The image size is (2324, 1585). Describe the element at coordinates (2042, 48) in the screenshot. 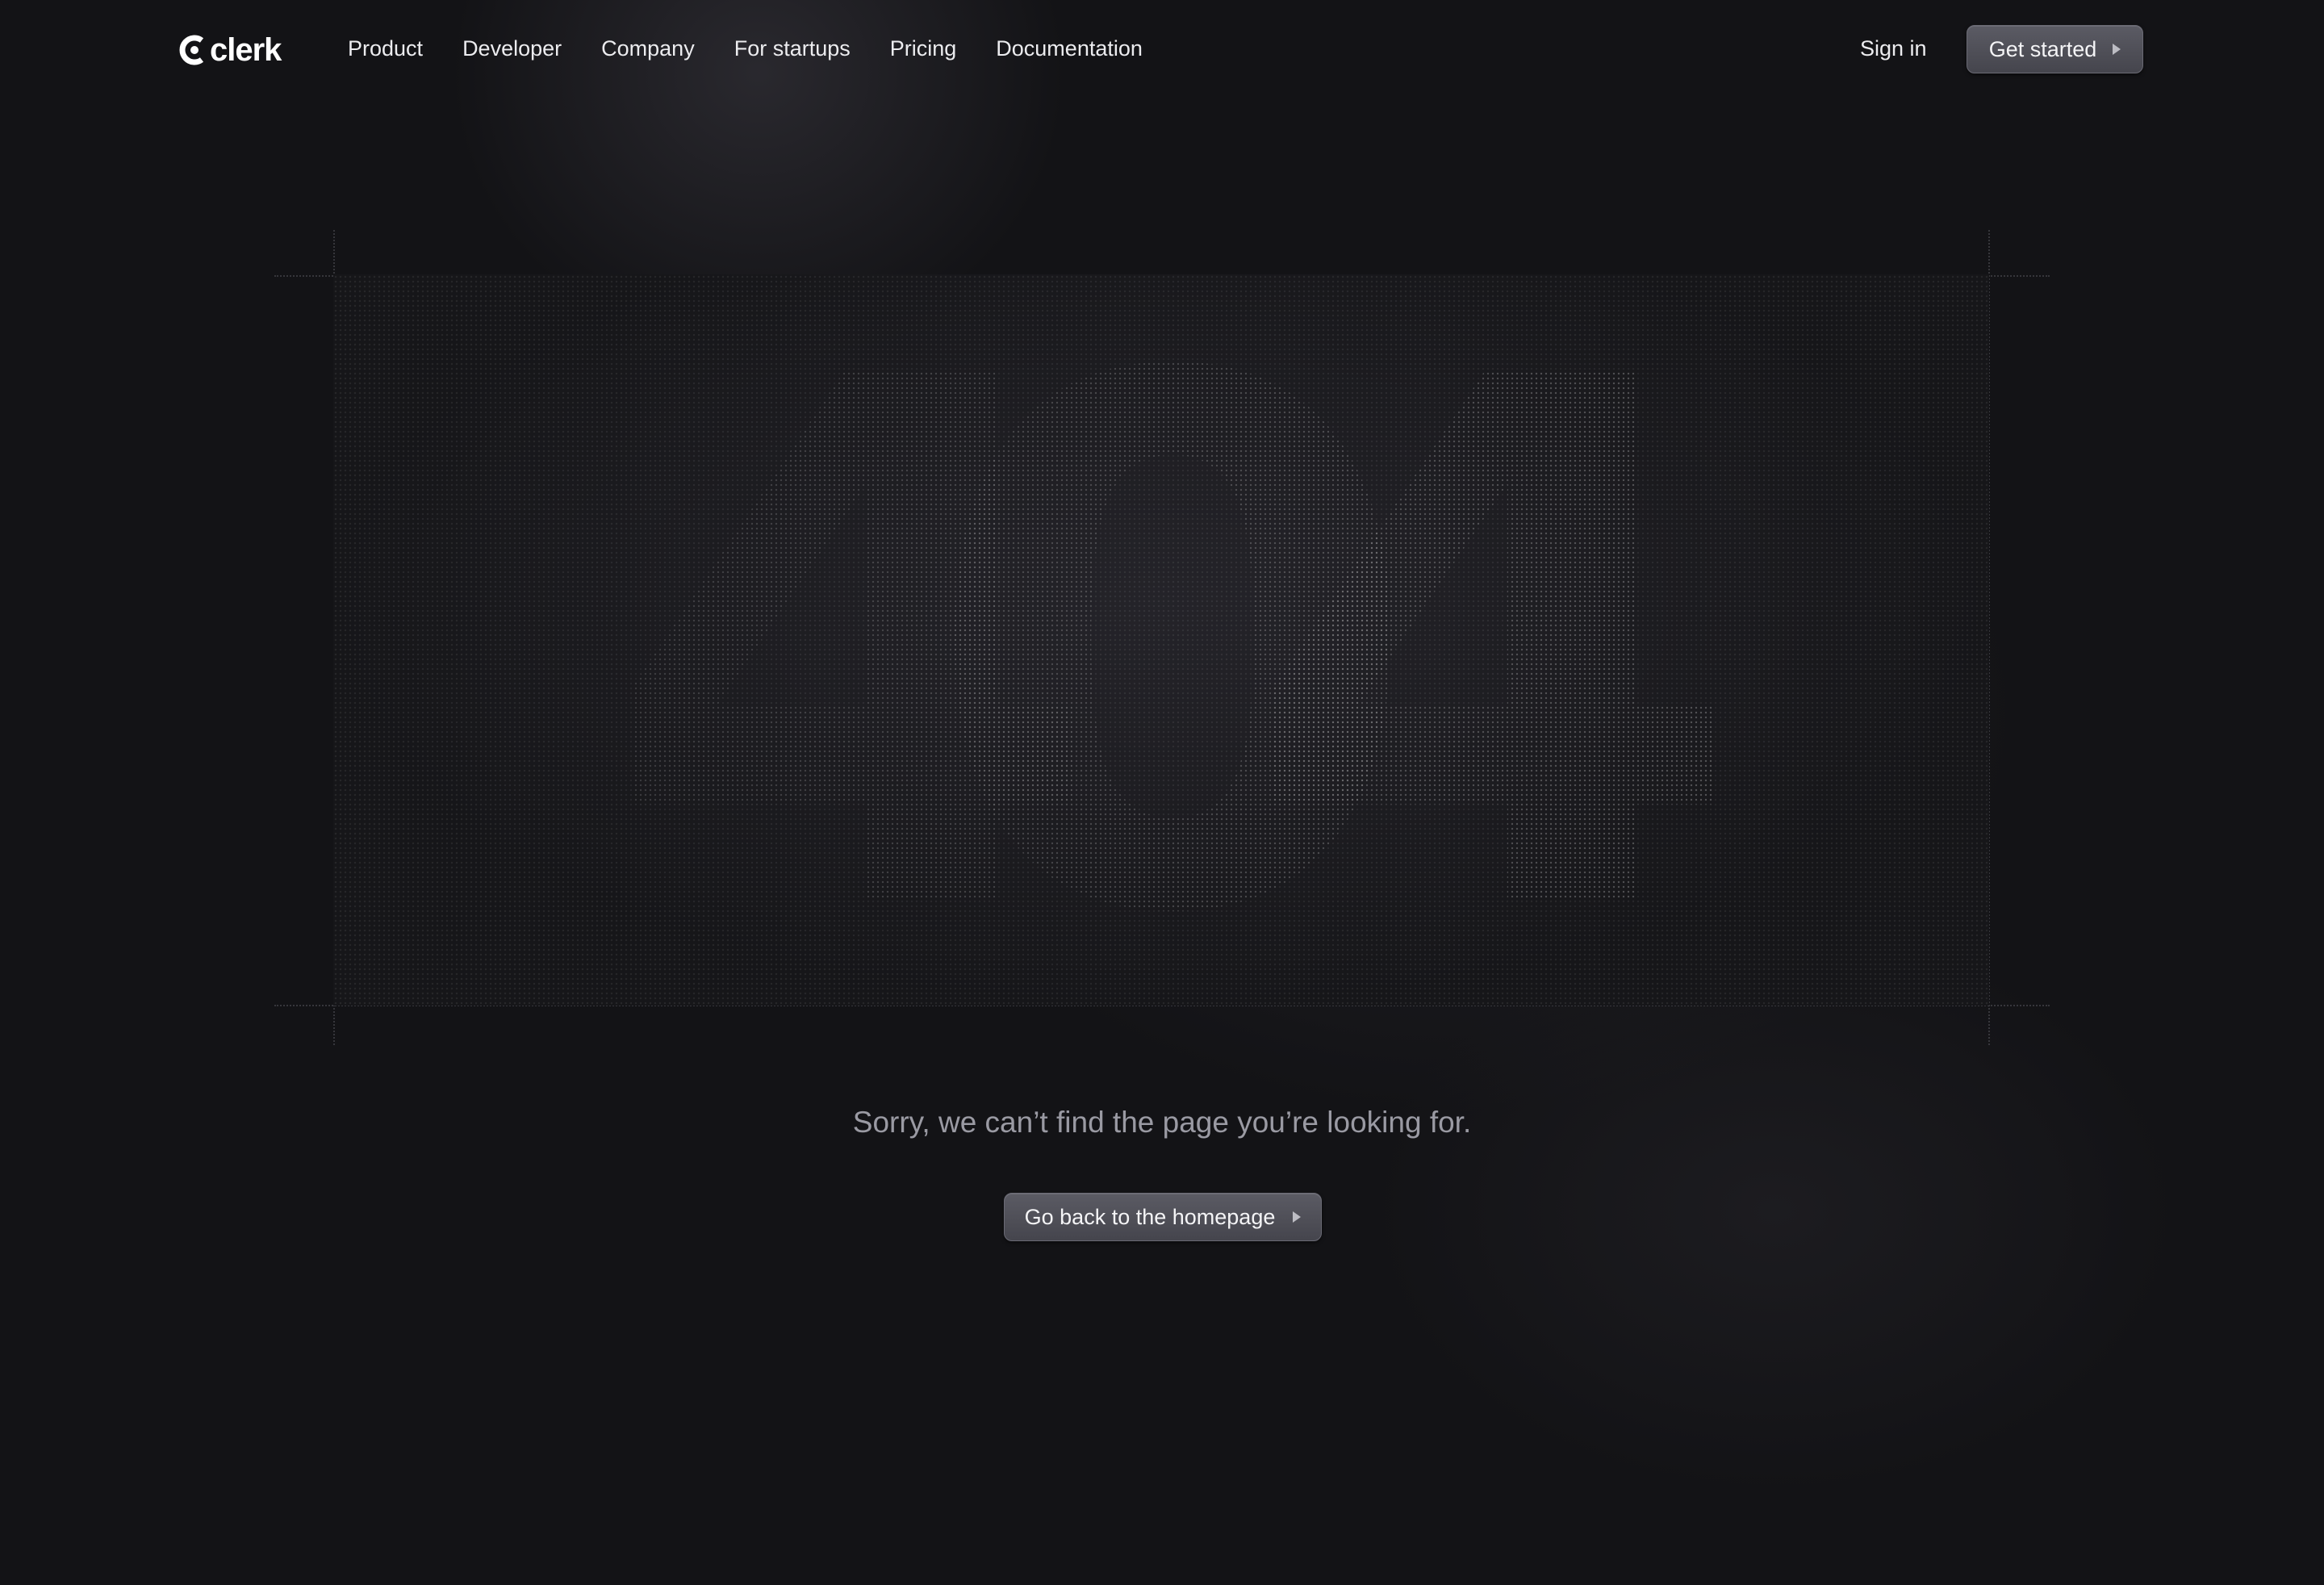

I see `get-started-label: Get started` at that location.